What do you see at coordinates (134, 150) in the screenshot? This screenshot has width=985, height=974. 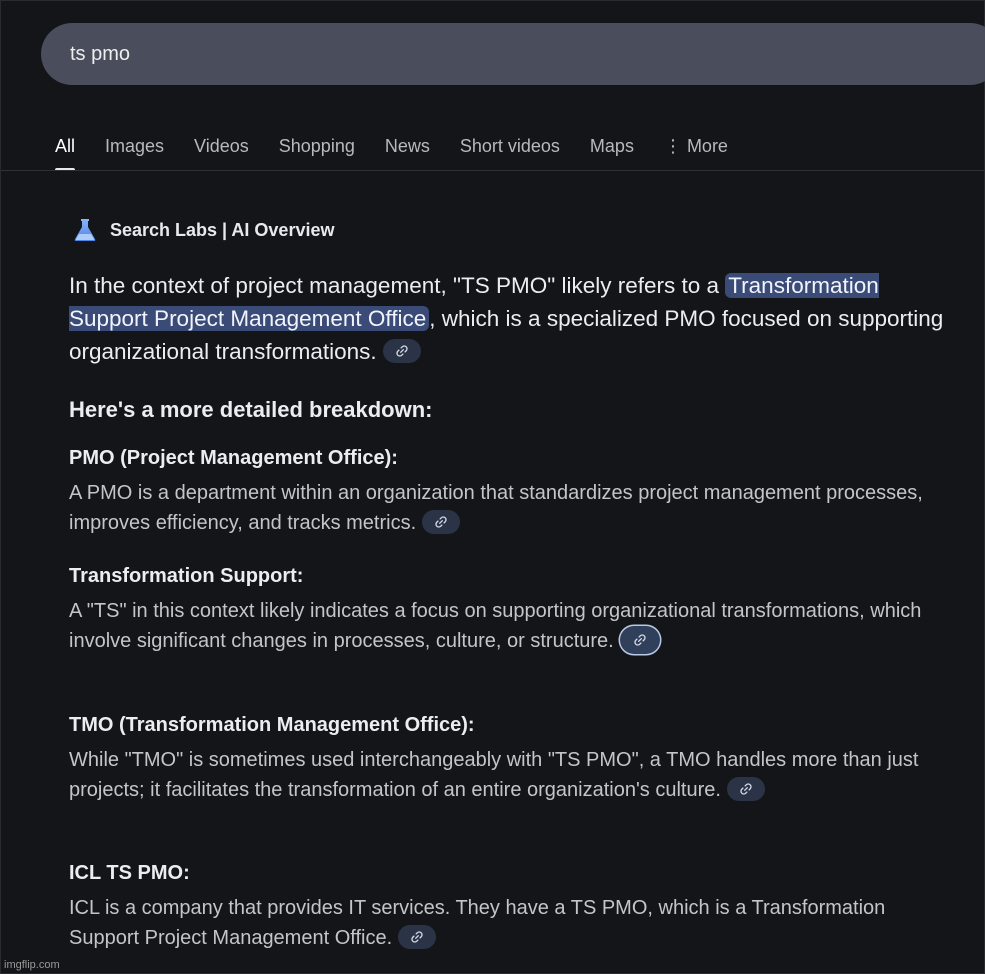 I see `tab-images: Images` at bounding box center [134, 150].